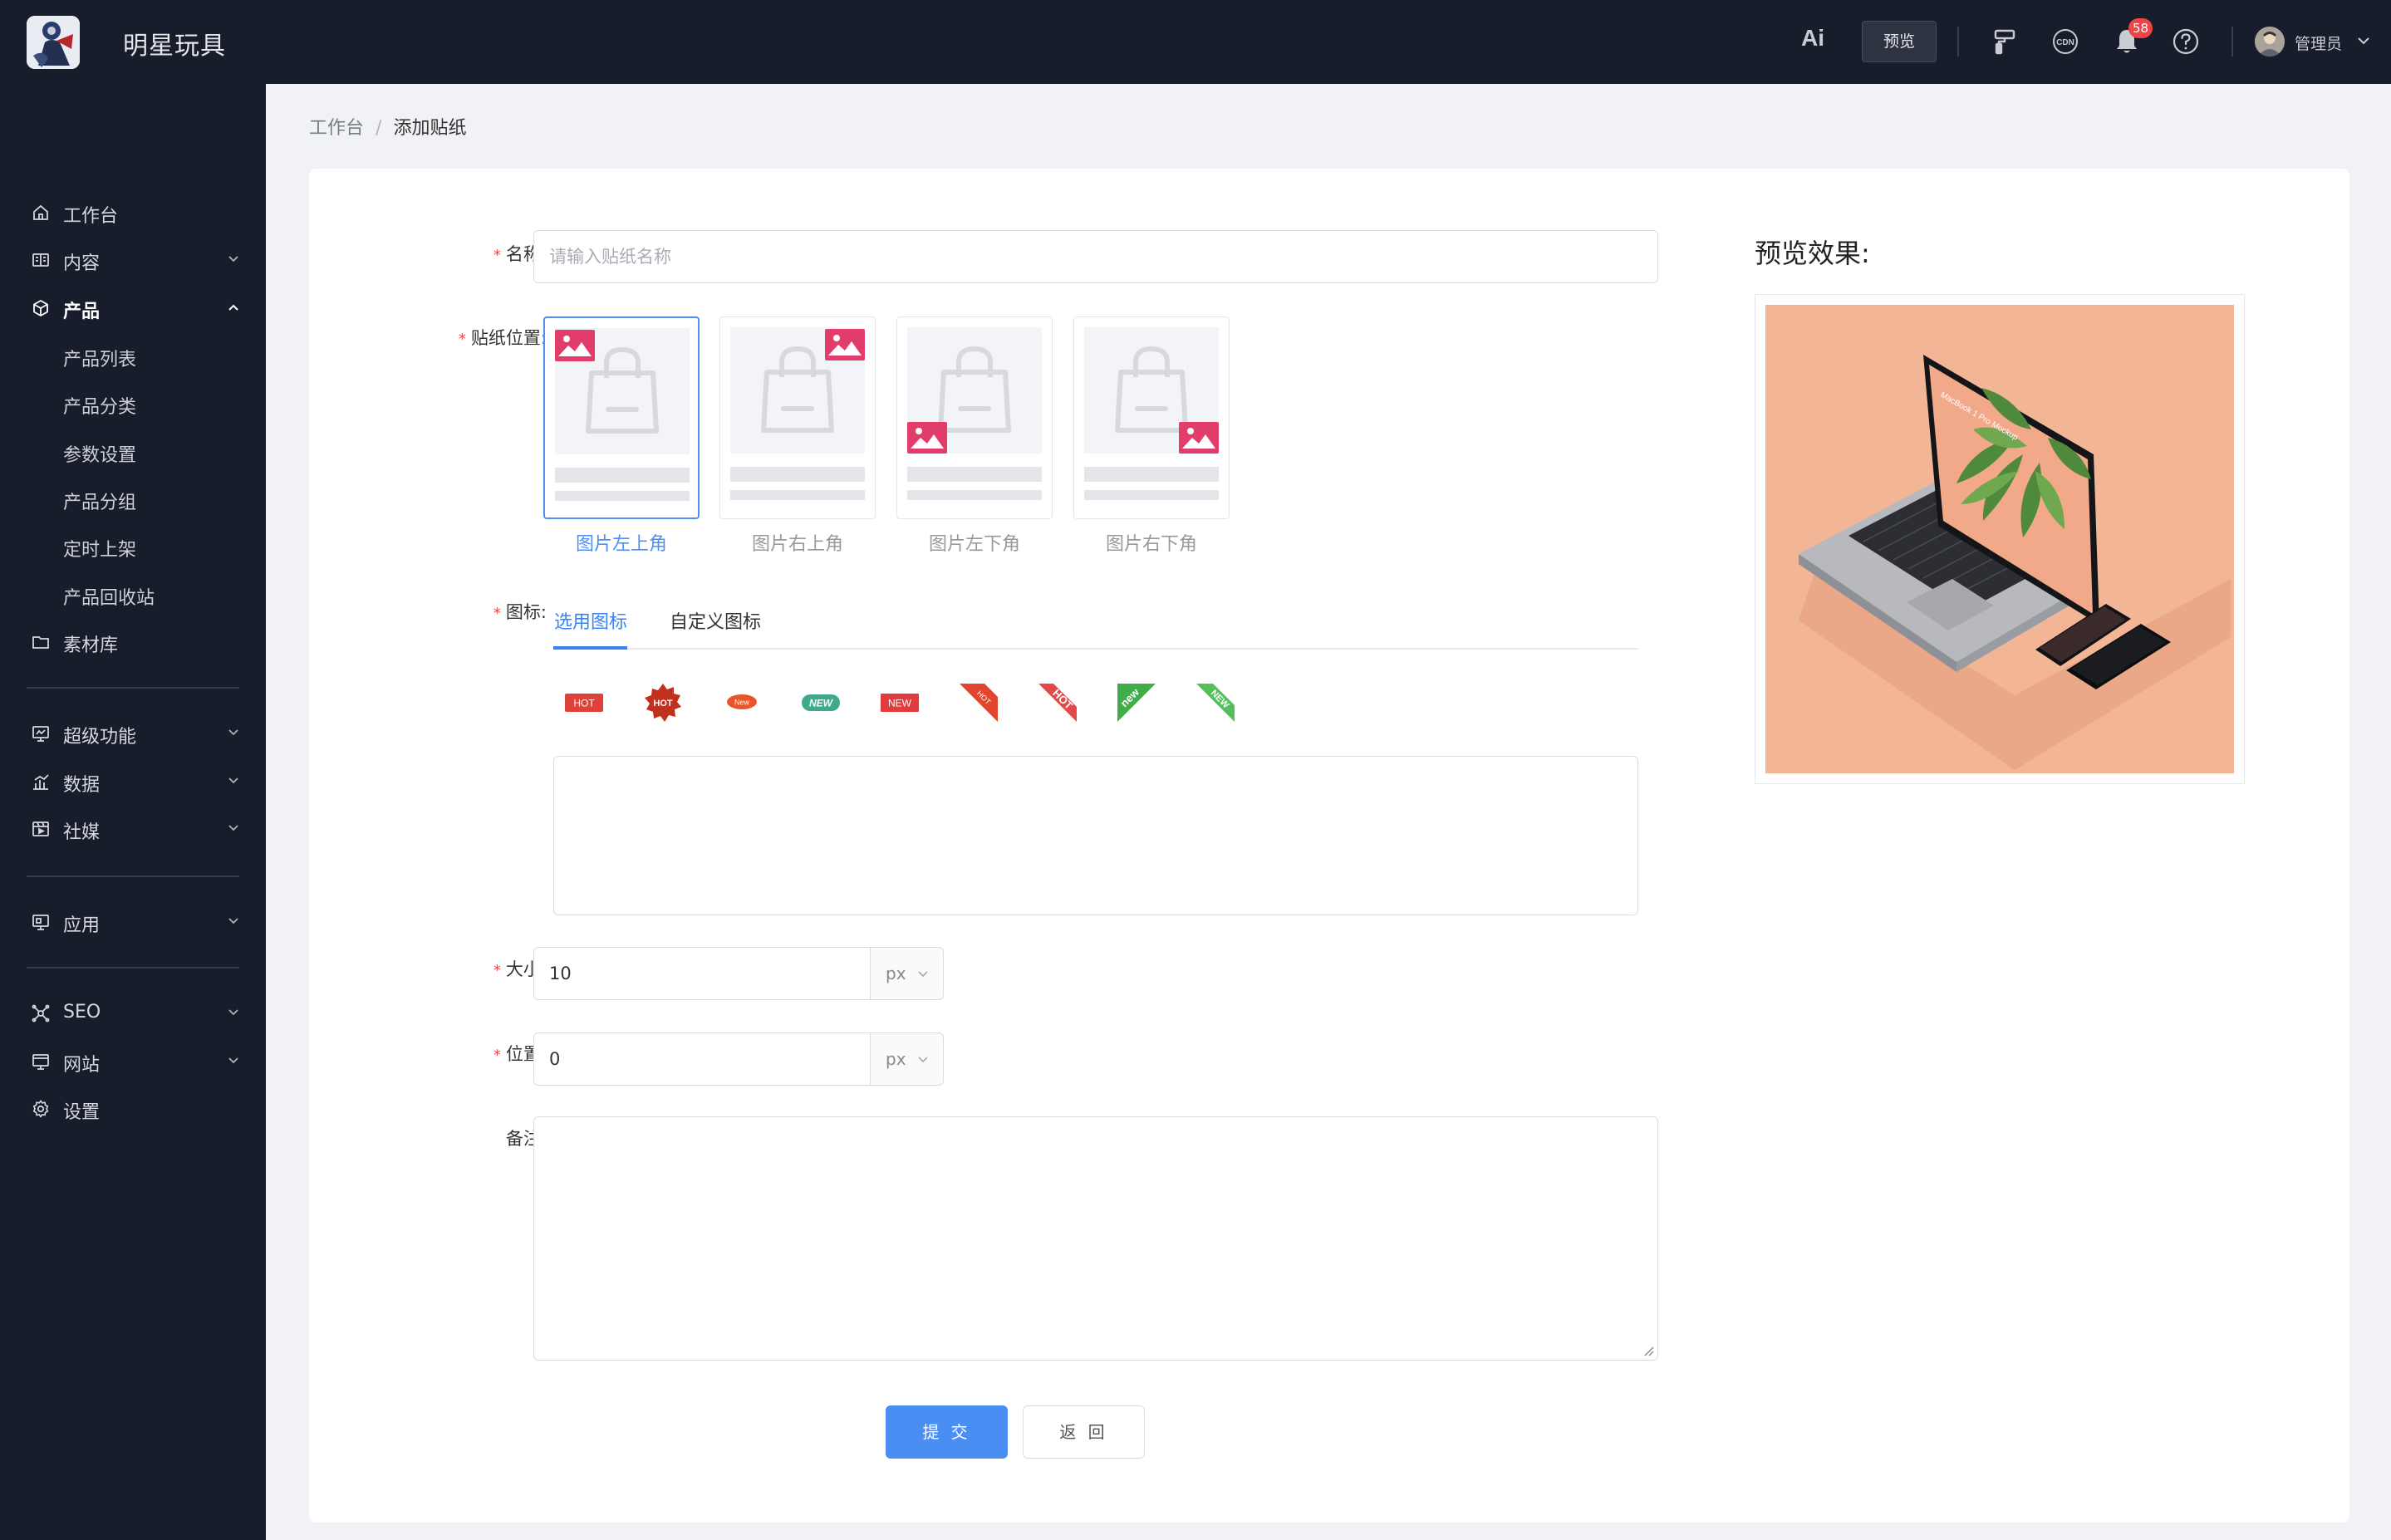  What do you see at coordinates (133, 828) in the screenshot?
I see `sidebar-item-social-media: 社媒` at bounding box center [133, 828].